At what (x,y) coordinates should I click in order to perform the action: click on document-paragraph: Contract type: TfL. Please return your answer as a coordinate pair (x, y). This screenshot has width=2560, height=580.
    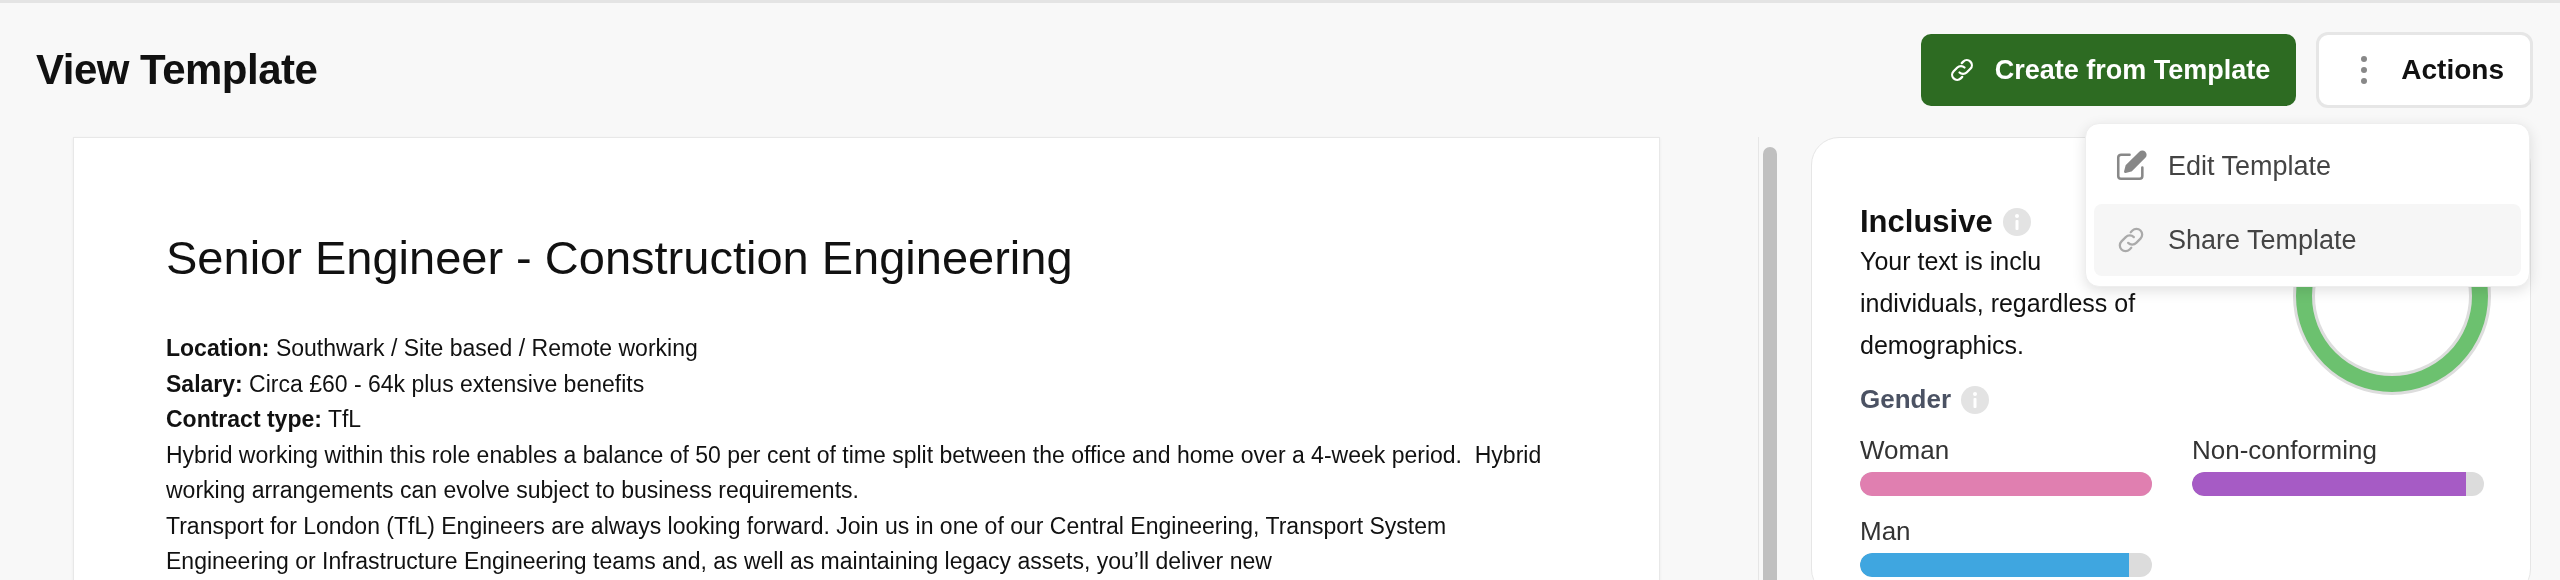
    Looking at the image, I should click on (264, 419).